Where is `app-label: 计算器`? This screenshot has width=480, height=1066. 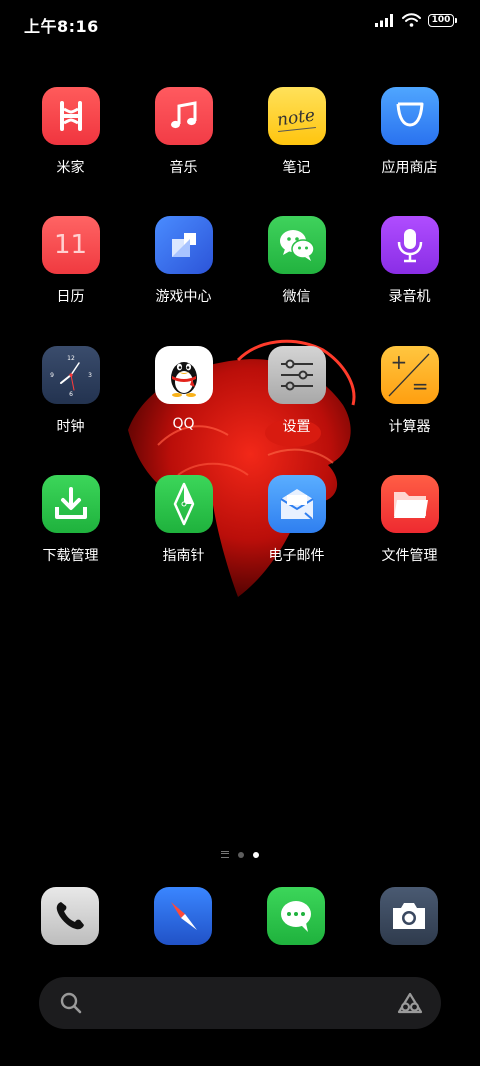
app-label: 计算器 is located at coordinates (409, 427).